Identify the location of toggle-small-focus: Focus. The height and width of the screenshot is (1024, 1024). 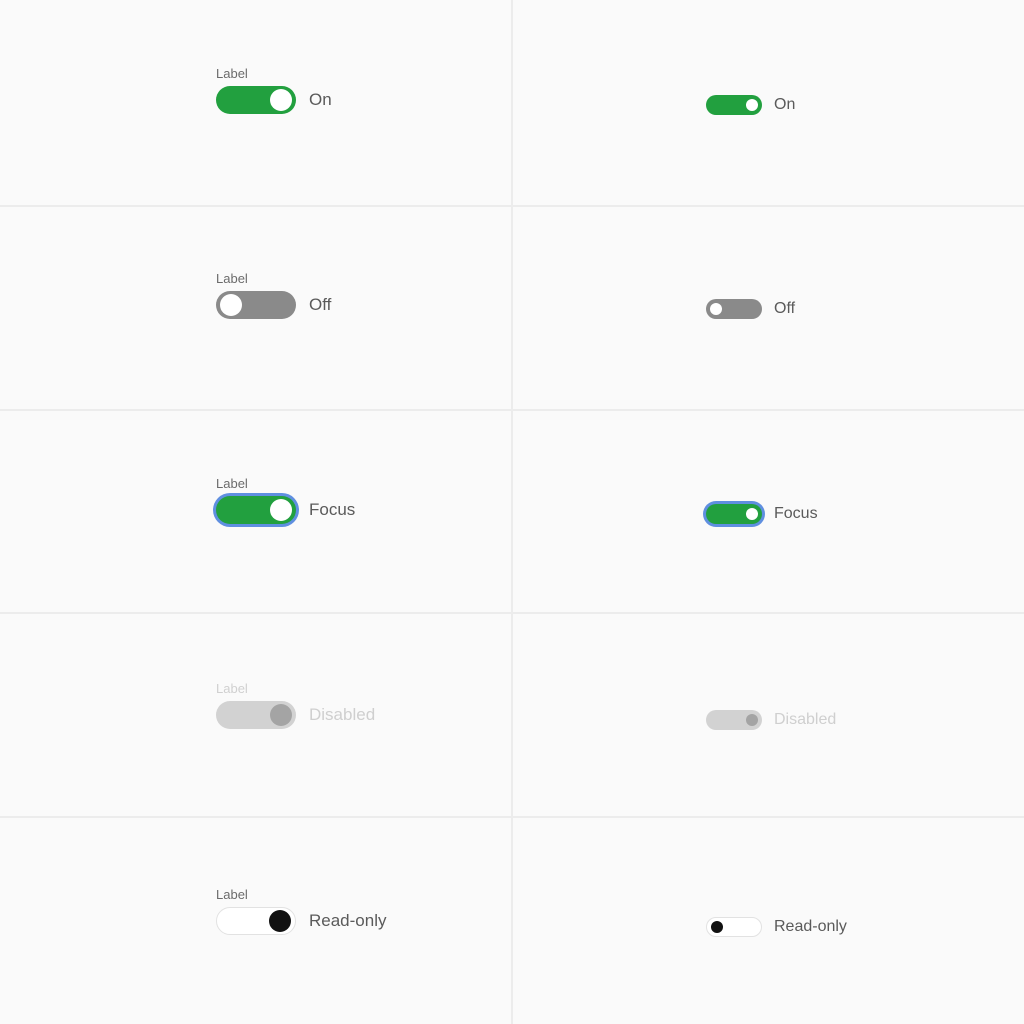
(762, 514).